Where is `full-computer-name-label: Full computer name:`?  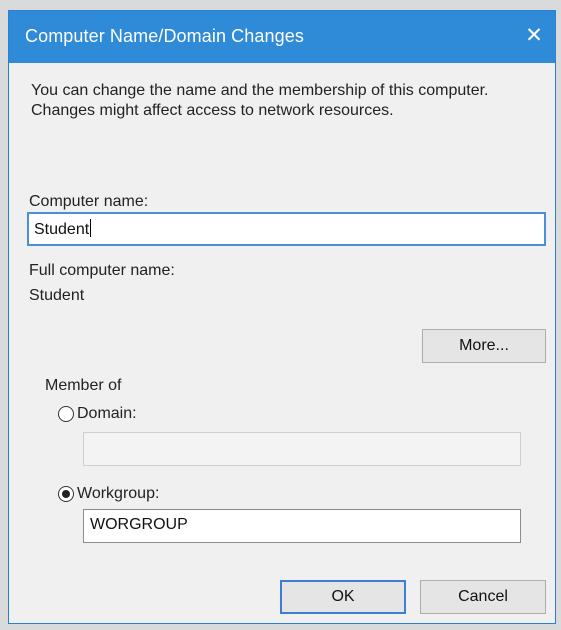
full-computer-name-label: Full computer name: is located at coordinates (102, 270).